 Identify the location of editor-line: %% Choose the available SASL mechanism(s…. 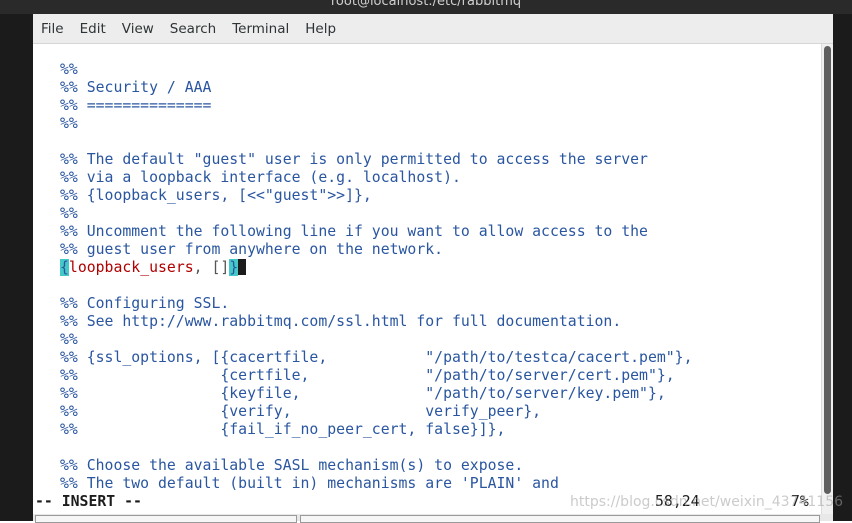
(292, 465).